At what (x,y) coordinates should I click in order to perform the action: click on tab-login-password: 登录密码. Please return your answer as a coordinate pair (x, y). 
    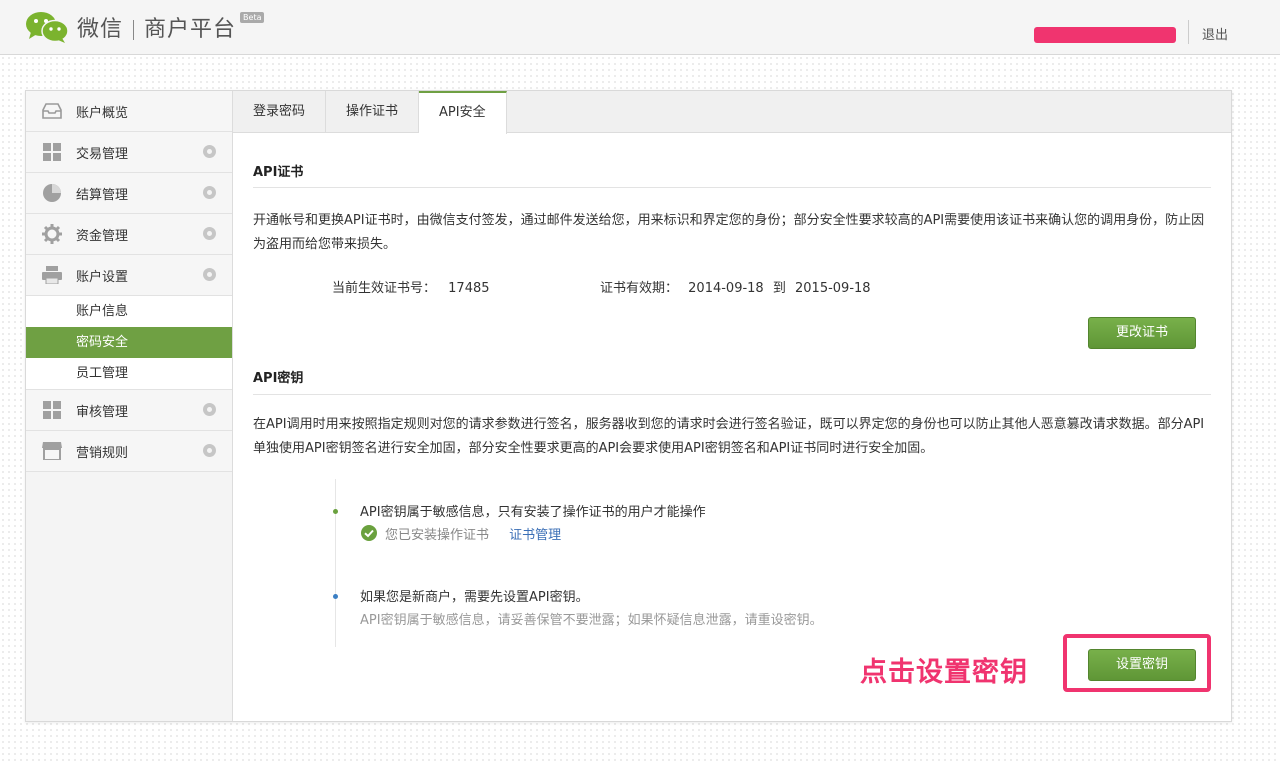
    Looking at the image, I should click on (280, 111).